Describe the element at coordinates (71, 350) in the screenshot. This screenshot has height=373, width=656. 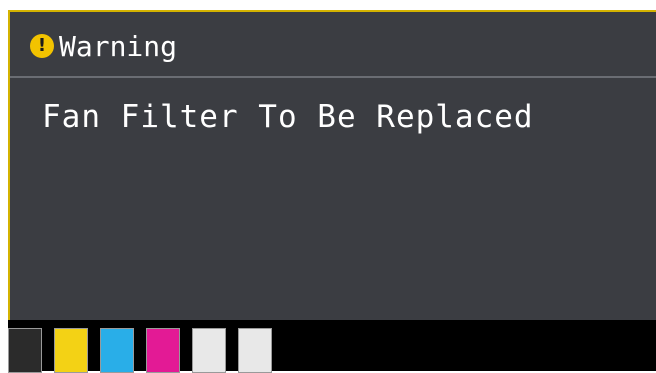
I see `ink-slot-yellow` at that location.